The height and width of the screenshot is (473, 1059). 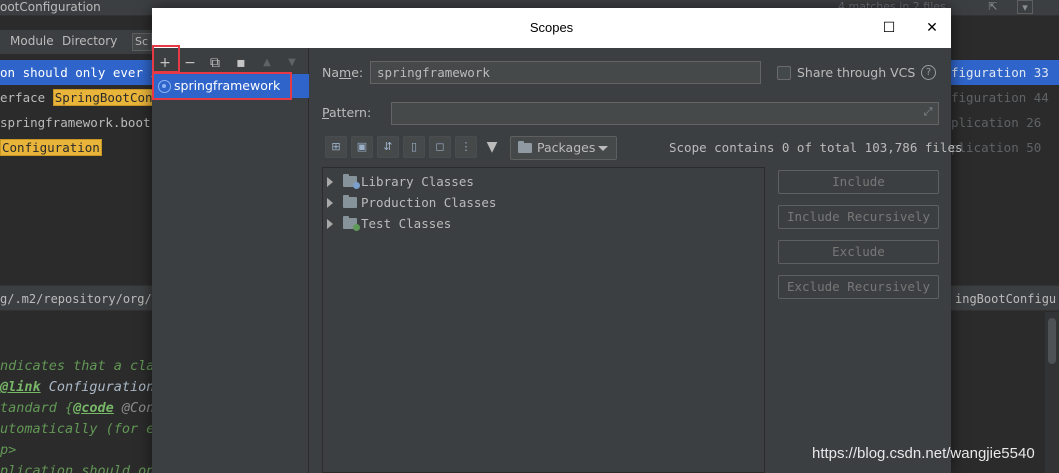 I want to click on match-highlight: Configuration, so click(x=51, y=147).